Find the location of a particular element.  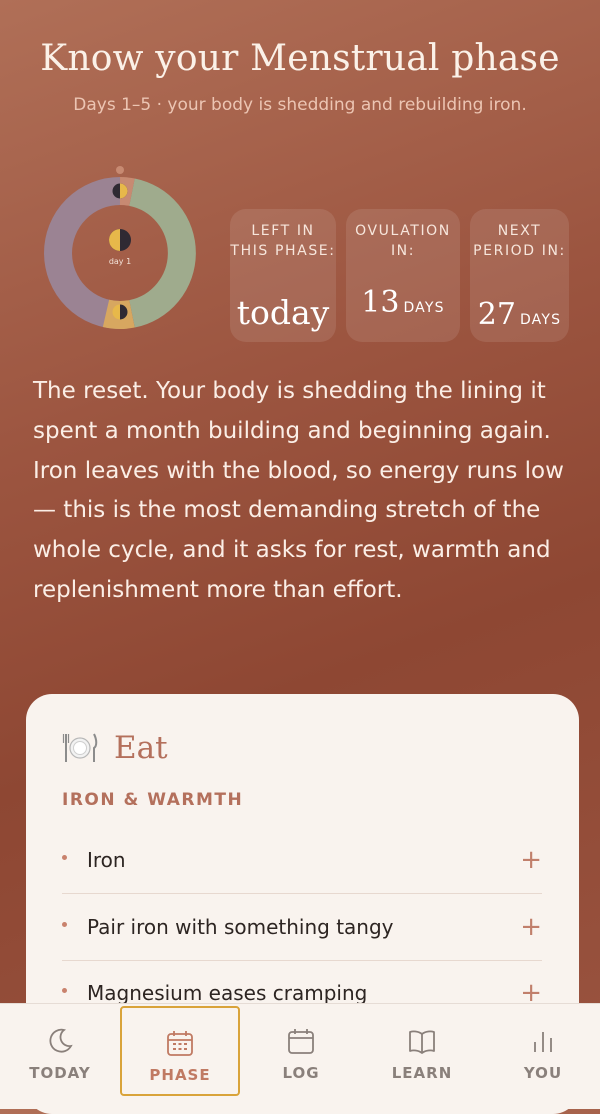

list-item-label: Pair iron with something tangy is located at coordinates (240, 927).